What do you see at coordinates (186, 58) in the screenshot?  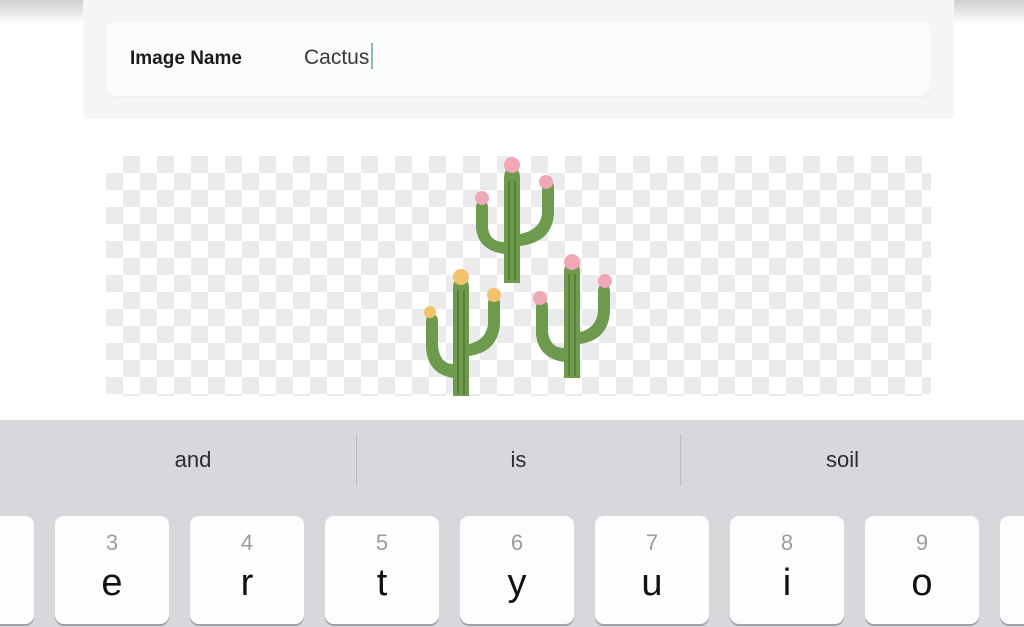 I see `image-name-label: Image Name` at bounding box center [186, 58].